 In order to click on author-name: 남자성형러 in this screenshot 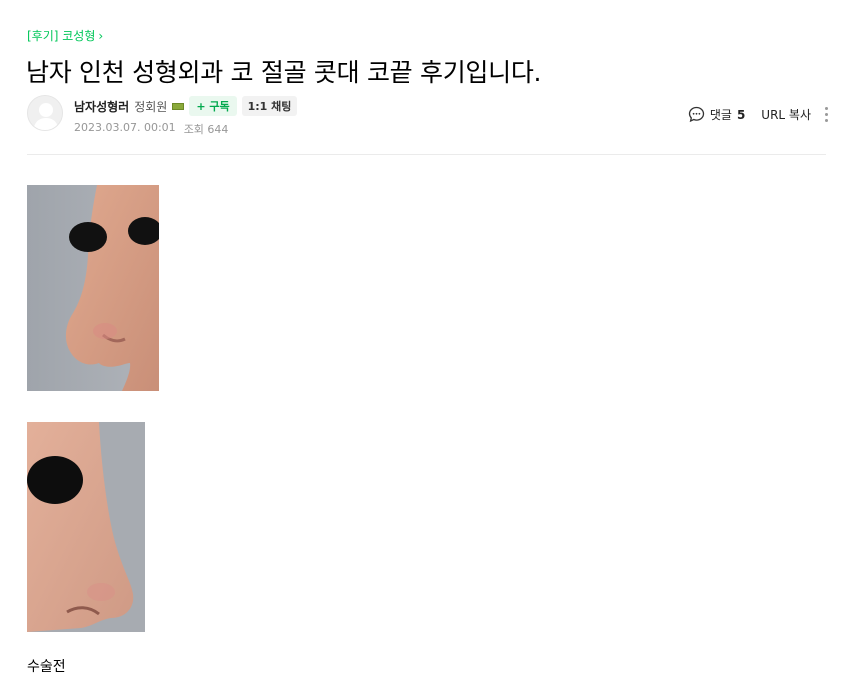, I will do `click(101, 106)`.